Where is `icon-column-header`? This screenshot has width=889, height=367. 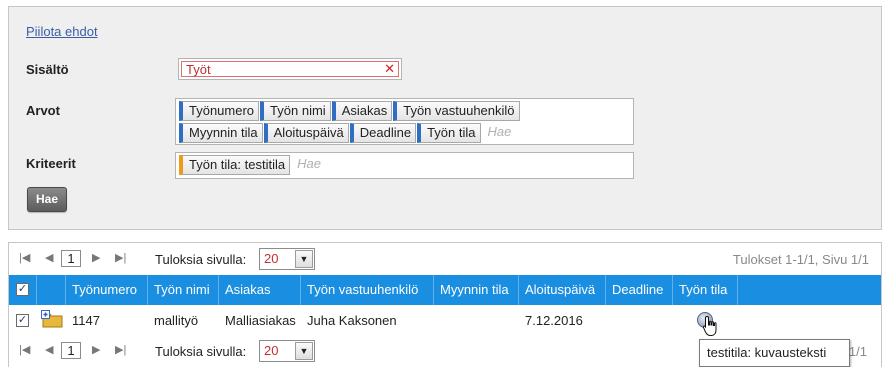
icon-column-header is located at coordinates (51, 290).